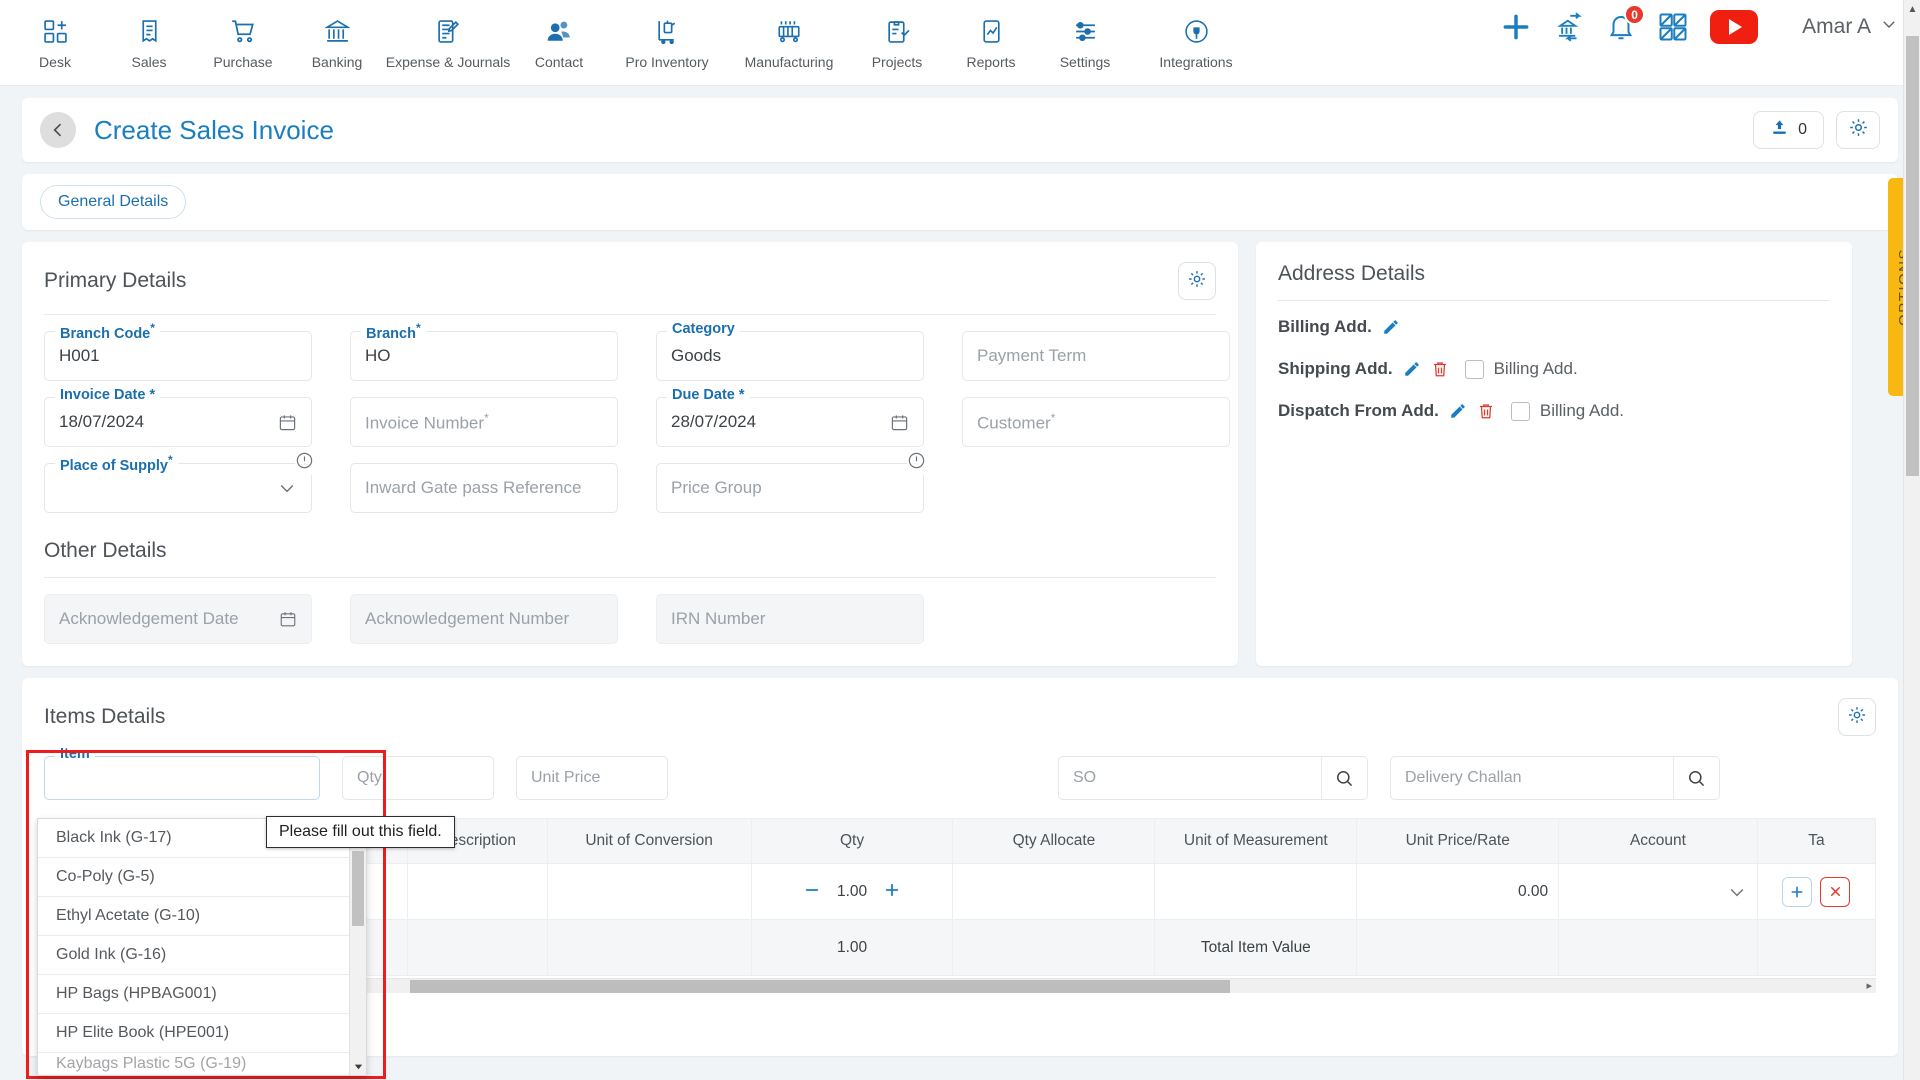 This screenshot has width=1920, height=1080. What do you see at coordinates (812, 892) in the screenshot?
I see `minus-icon` at bounding box center [812, 892].